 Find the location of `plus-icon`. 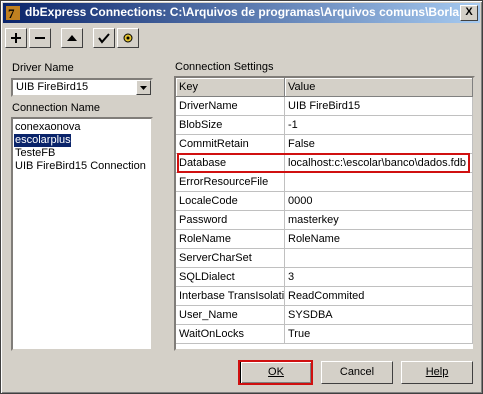

plus-icon is located at coordinates (16, 38).